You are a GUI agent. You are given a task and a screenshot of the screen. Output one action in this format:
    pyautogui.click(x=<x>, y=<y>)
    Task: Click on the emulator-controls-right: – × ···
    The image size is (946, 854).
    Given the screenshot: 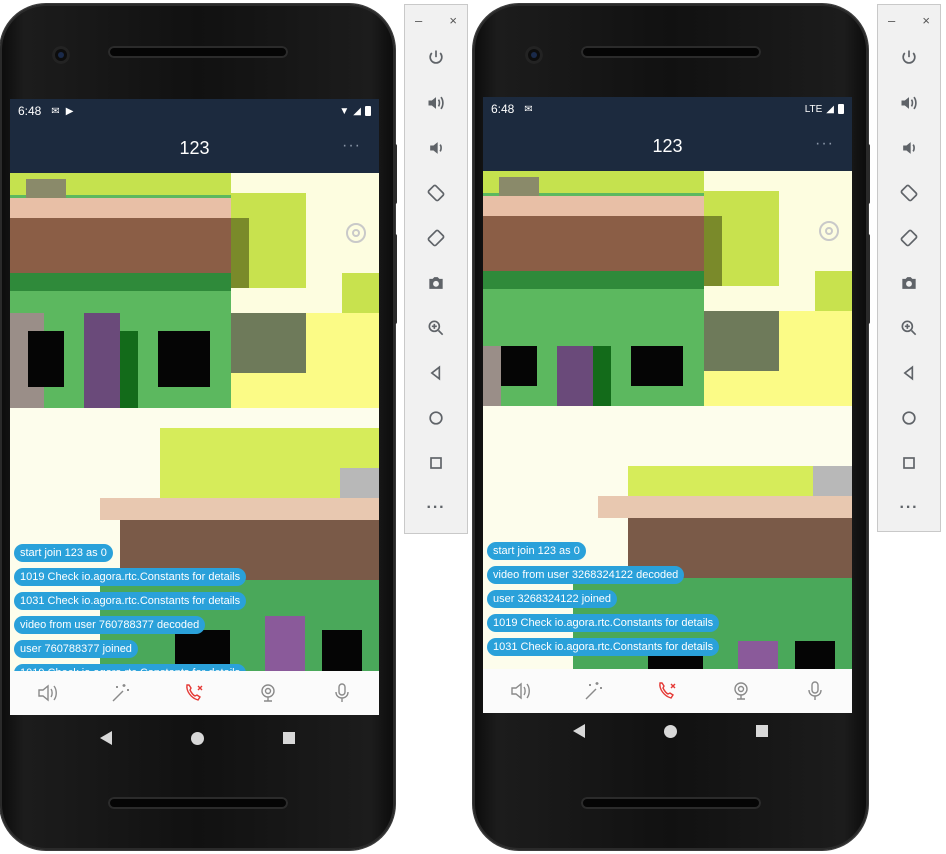 What is the action you would take?
    pyautogui.click(x=909, y=268)
    